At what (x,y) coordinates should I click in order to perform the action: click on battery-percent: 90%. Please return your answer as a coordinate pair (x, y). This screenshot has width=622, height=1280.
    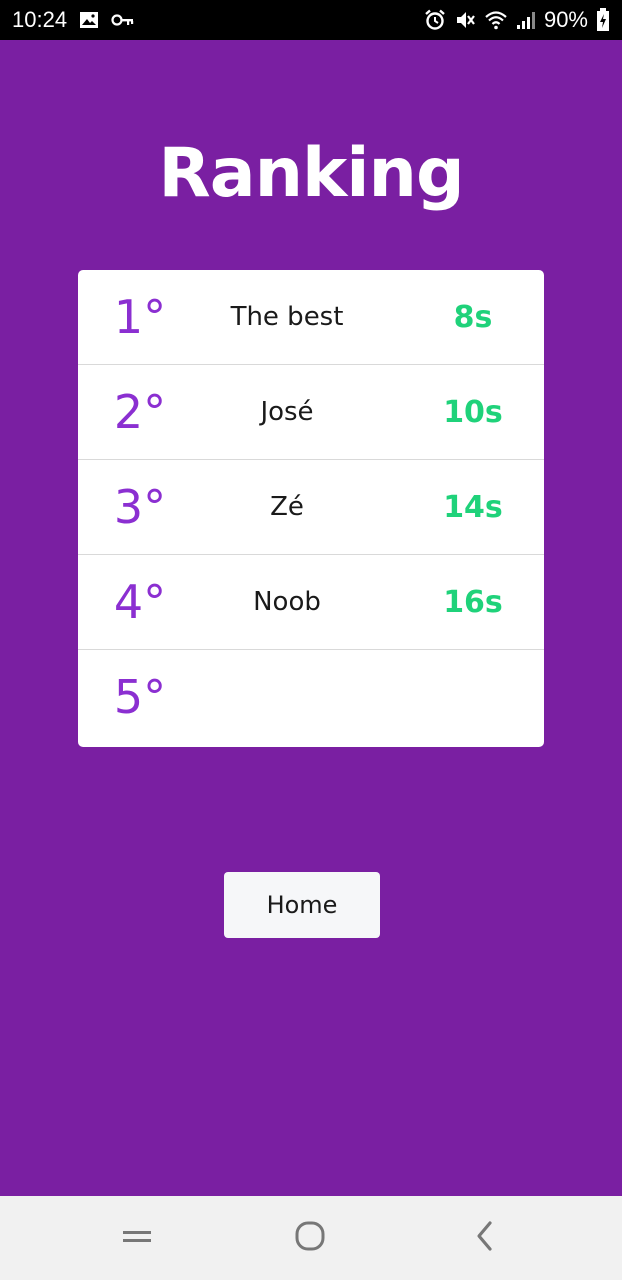
    Looking at the image, I should click on (565, 19).